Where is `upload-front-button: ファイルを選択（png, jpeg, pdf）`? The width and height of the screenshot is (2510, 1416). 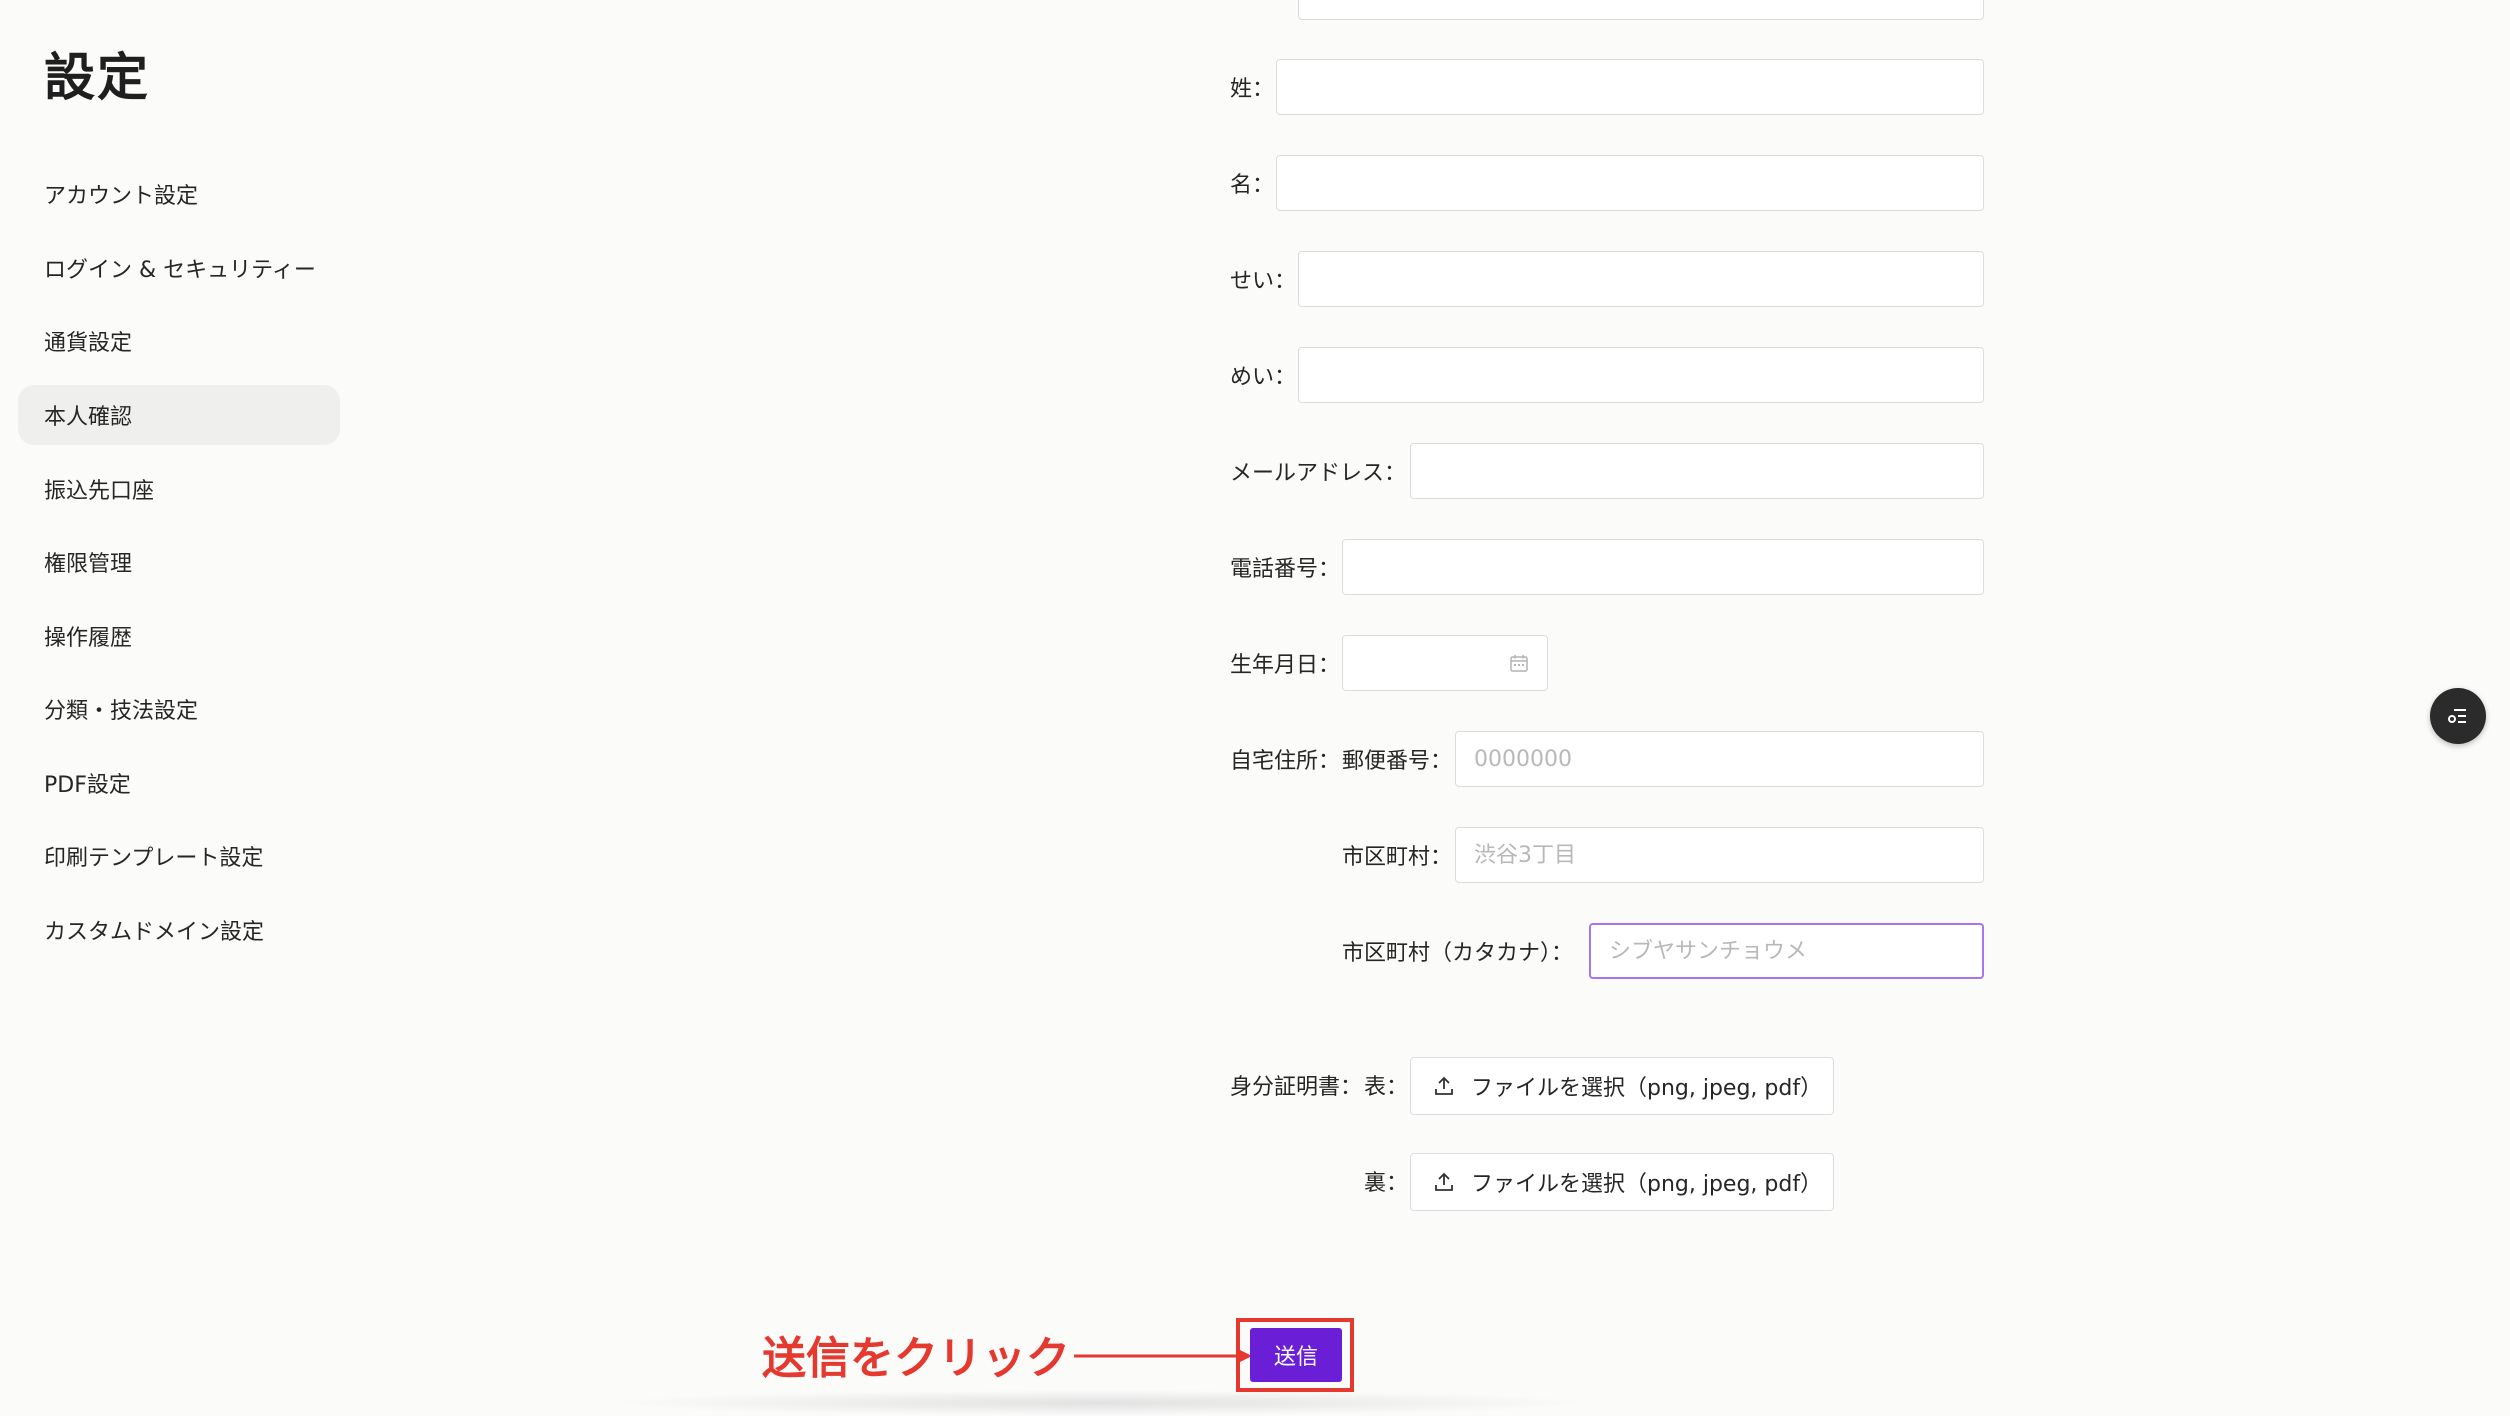 upload-front-button: ファイルを選択（png, jpeg, pdf） is located at coordinates (1622, 1086).